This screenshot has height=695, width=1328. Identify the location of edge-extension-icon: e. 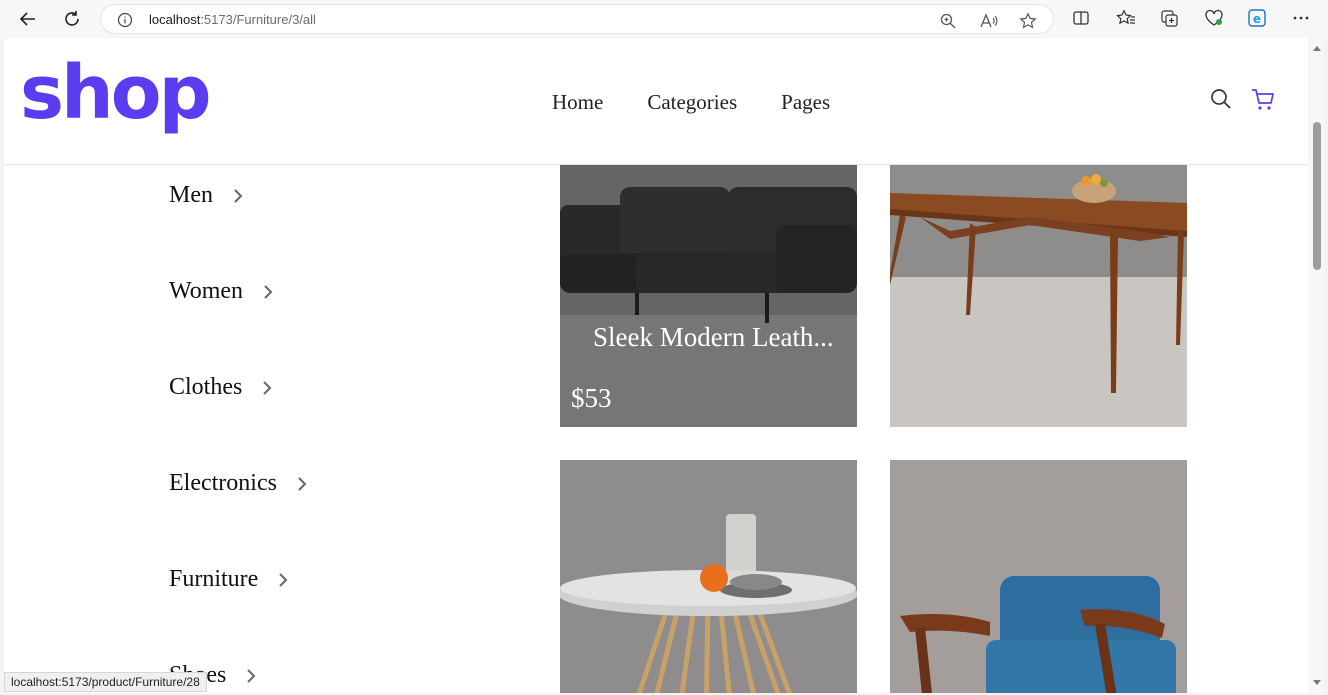
(1258, 19).